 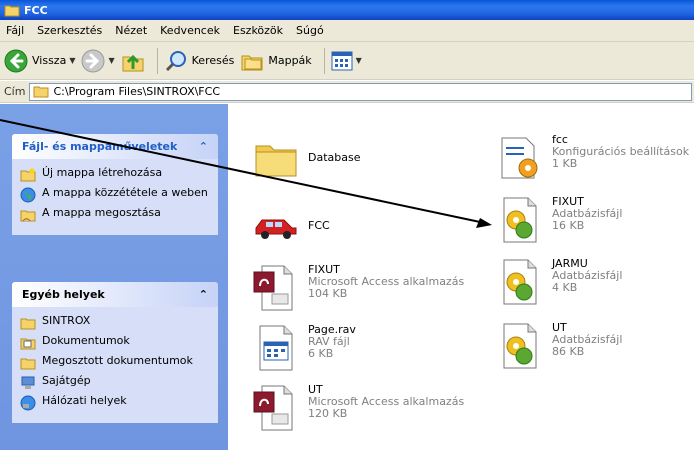 I want to click on search-button: Keresés, so click(x=199, y=61).